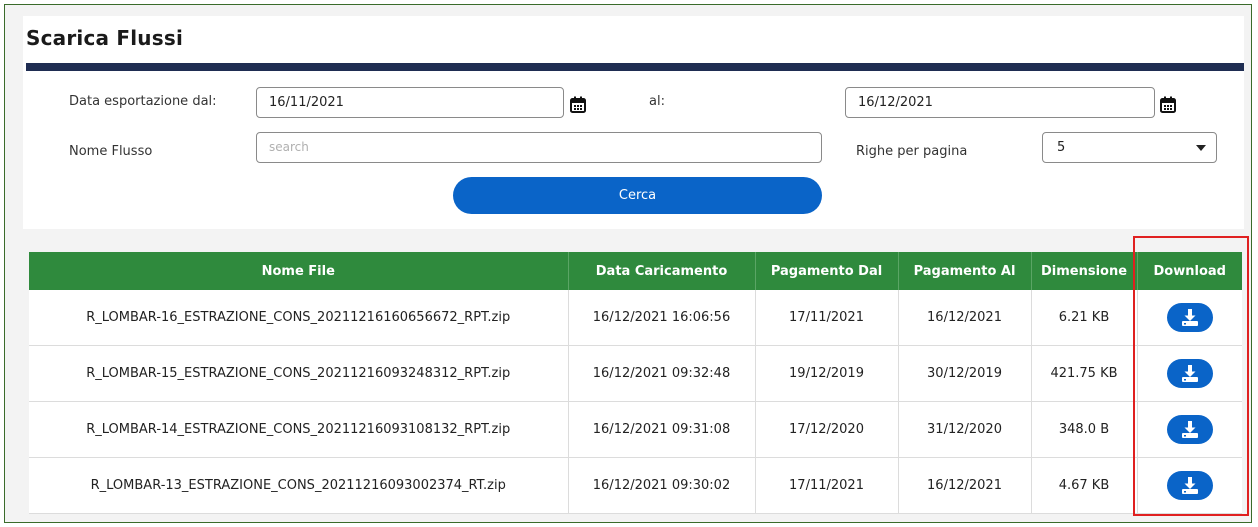  Describe the element at coordinates (1084, 318) in the screenshot. I see `cell-size: 6.21 KB` at that location.